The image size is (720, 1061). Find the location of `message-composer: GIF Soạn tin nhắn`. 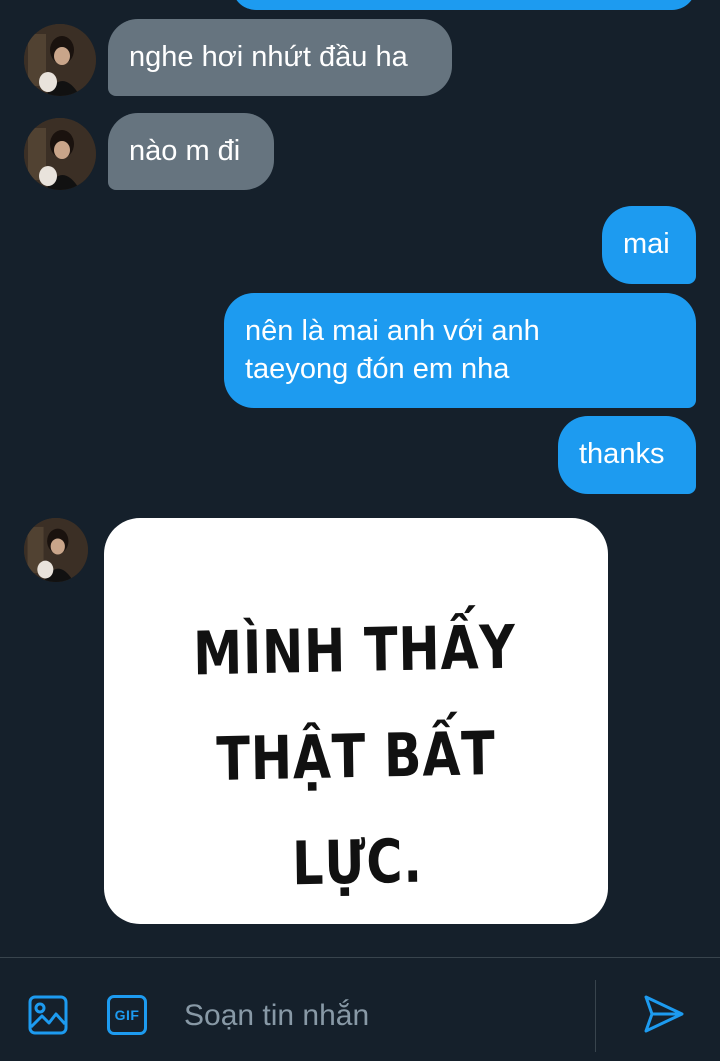

message-composer: GIF Soạn tin nhắn is located at coordinates (360, 1009).